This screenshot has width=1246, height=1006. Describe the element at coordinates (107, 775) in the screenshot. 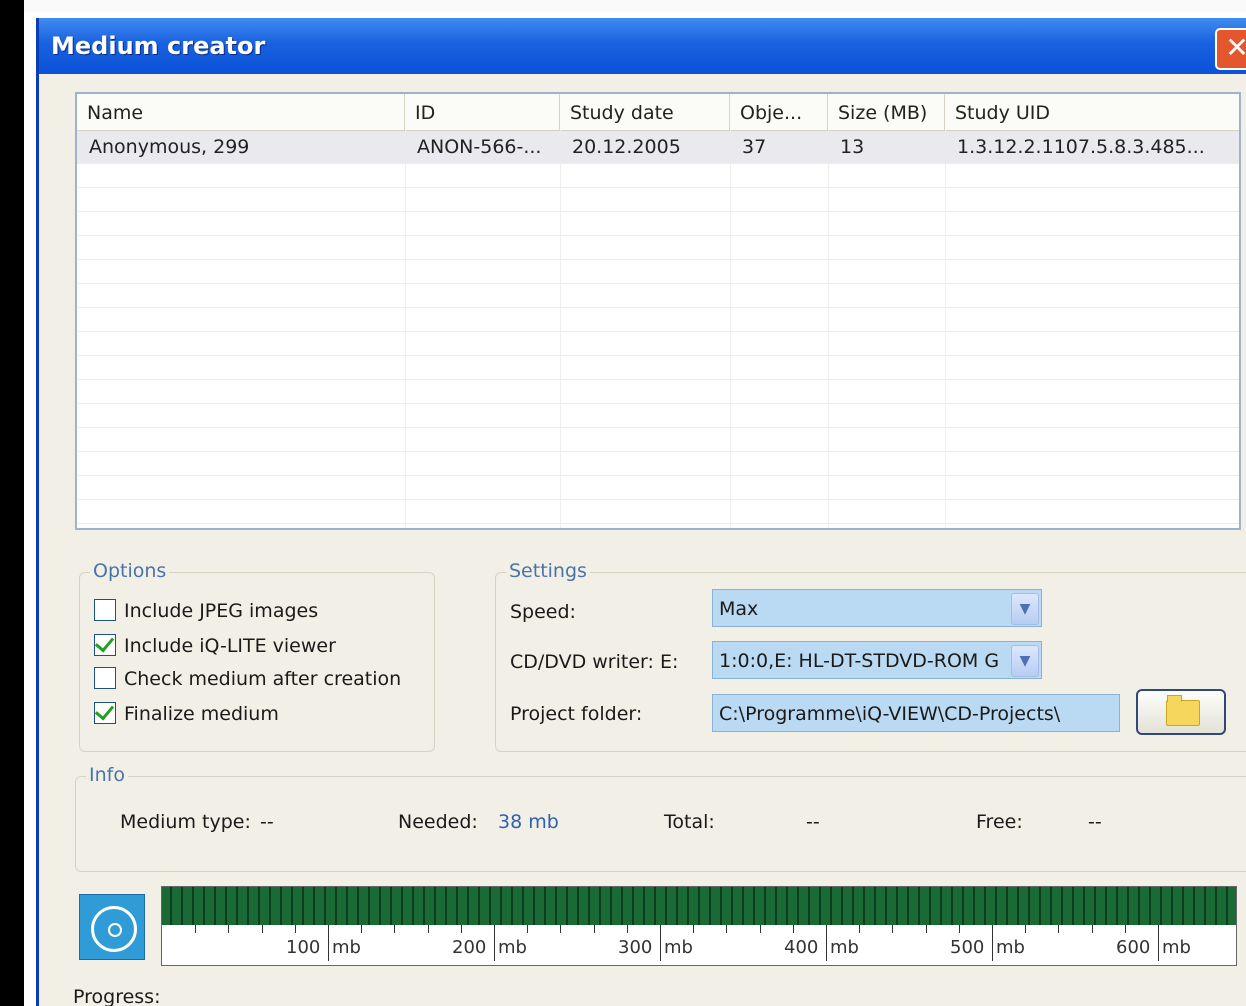

I see `info-group-label: Info` at that location.